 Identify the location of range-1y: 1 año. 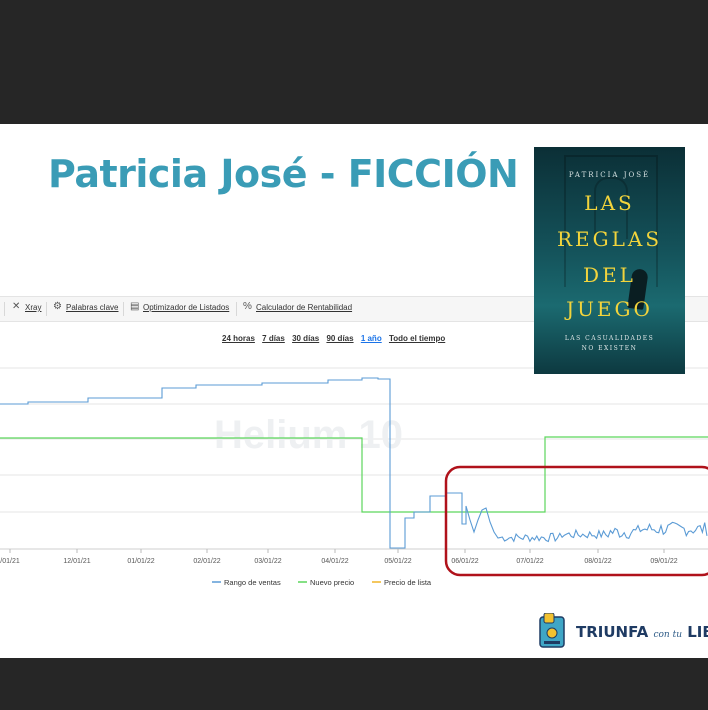
(371, 338).